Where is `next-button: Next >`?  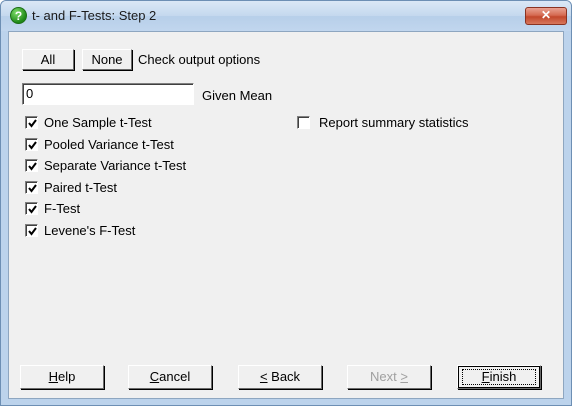 next-button: Next > is located at coordinates (389, 377).